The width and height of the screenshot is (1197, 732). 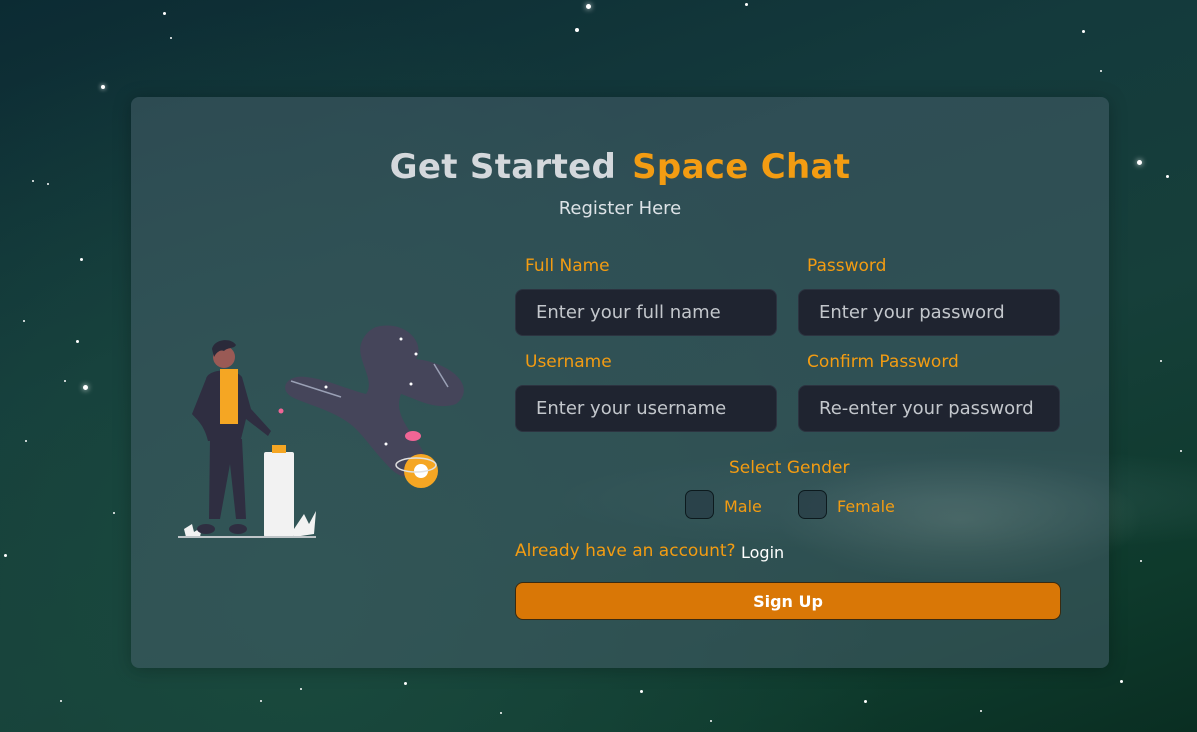 I want to click on male-checkbox, so click(x=699, y=504).